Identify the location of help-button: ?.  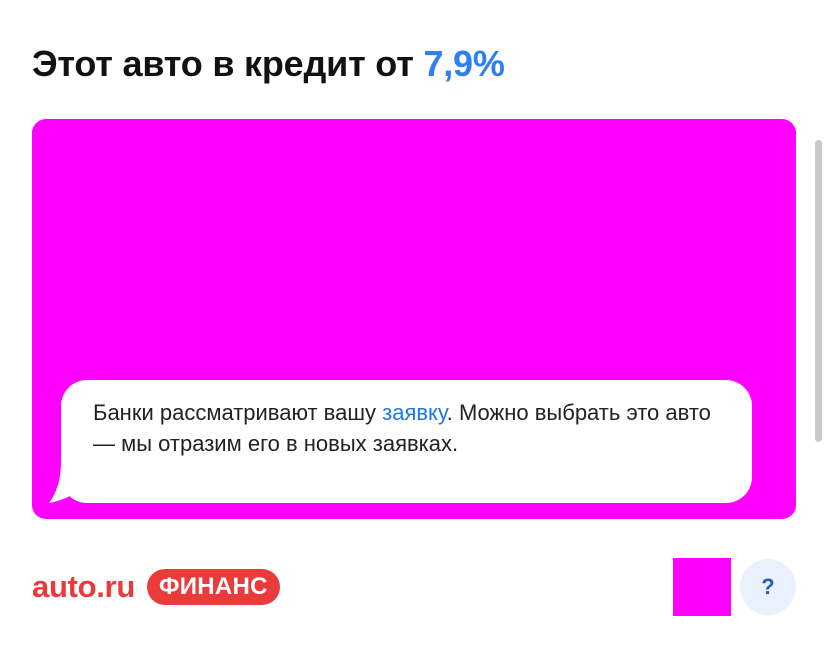
(768, 587).